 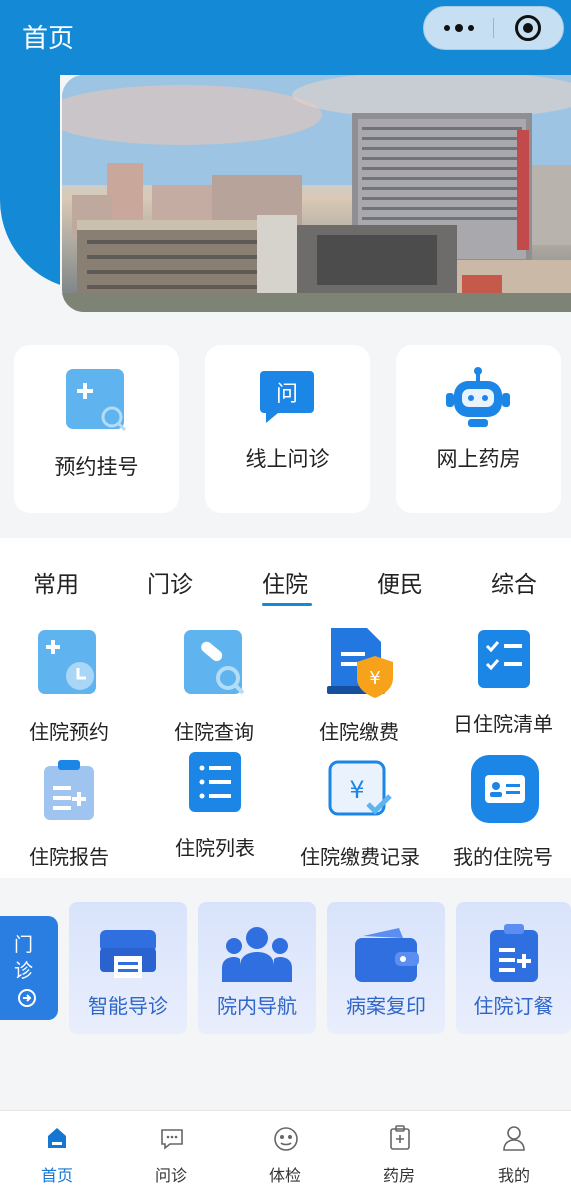 What do you see at coordinates (57, 1138) in the screenshot?
I see `home-icon` at bounding box center [57, 1138].